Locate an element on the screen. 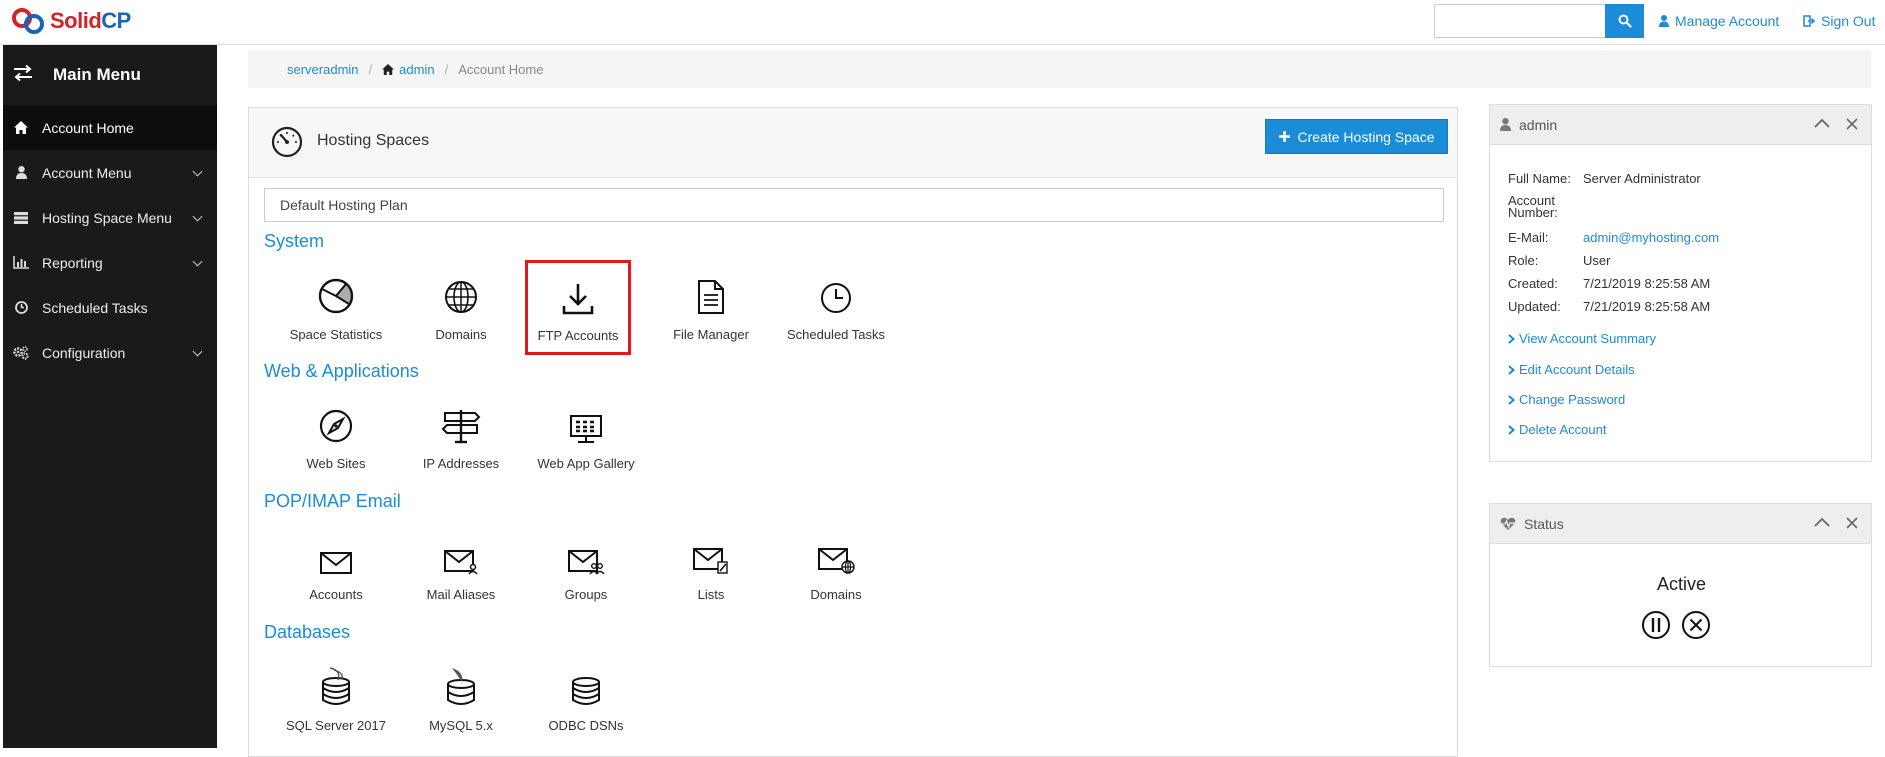 The height and width of the screenshot is (757, 1885). solidcp-logo: SolidCP is located at coordinates (70, 21).